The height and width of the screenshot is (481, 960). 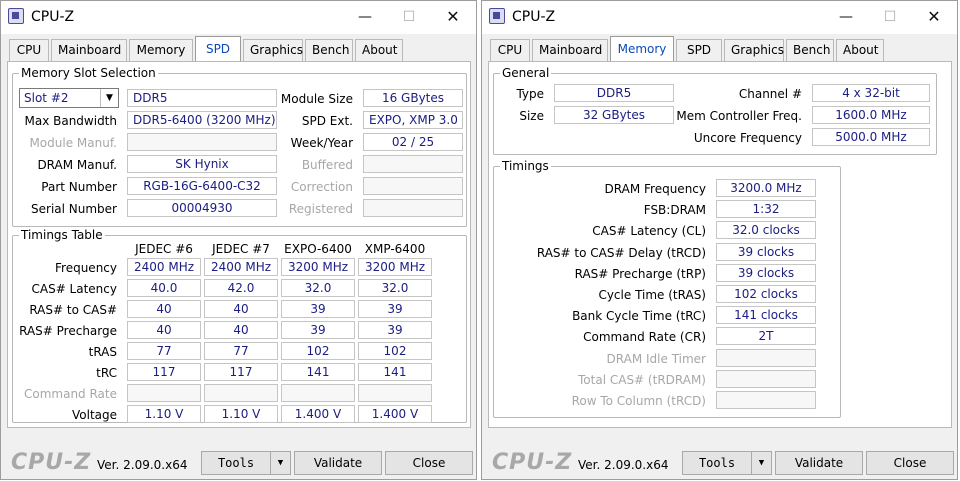 What do you see at coordinates (327, 165) in the screenshot?
I see `buffered-label: Buffered` at bounding box center [327, 165].